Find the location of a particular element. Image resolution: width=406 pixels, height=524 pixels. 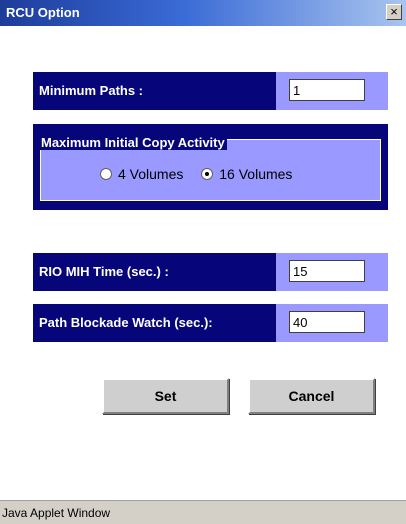

path-blockade-label: Path Blockade Watch (sec.): is located at coordinates (154, 323).